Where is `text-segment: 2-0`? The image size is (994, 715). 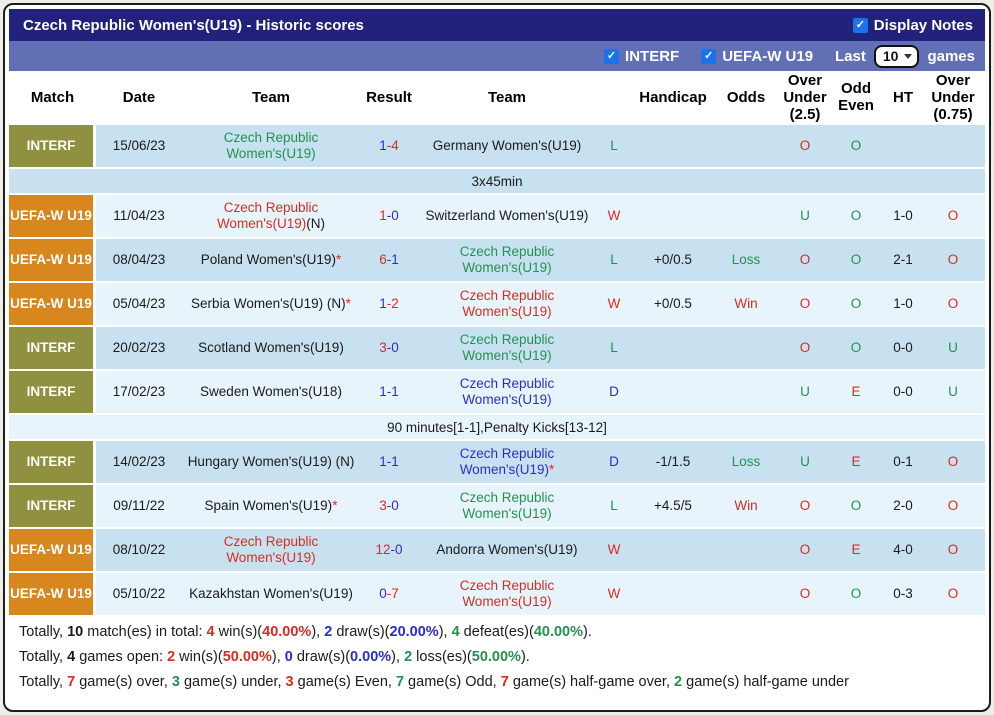
text-segment: 2-0 is located at coordinates (903, 505).